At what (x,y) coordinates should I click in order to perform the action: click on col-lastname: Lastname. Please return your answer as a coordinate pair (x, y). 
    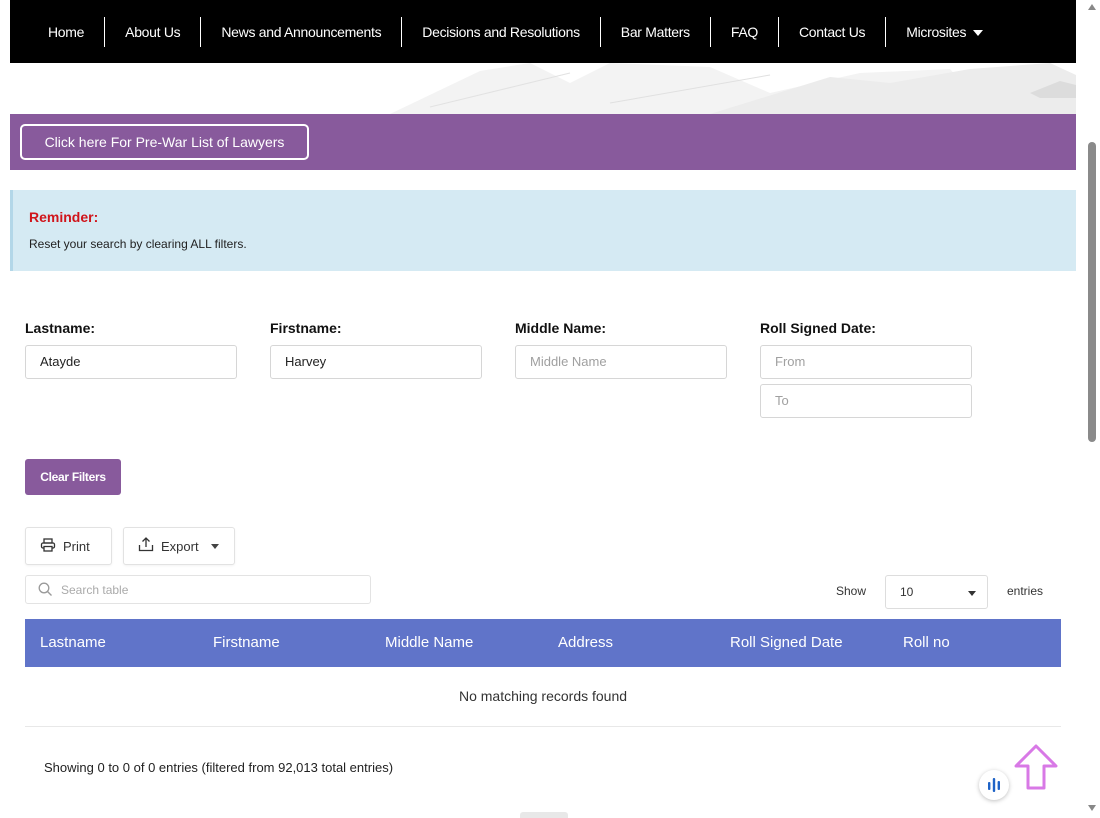
    Looking at the image, I should click on (73, 643).